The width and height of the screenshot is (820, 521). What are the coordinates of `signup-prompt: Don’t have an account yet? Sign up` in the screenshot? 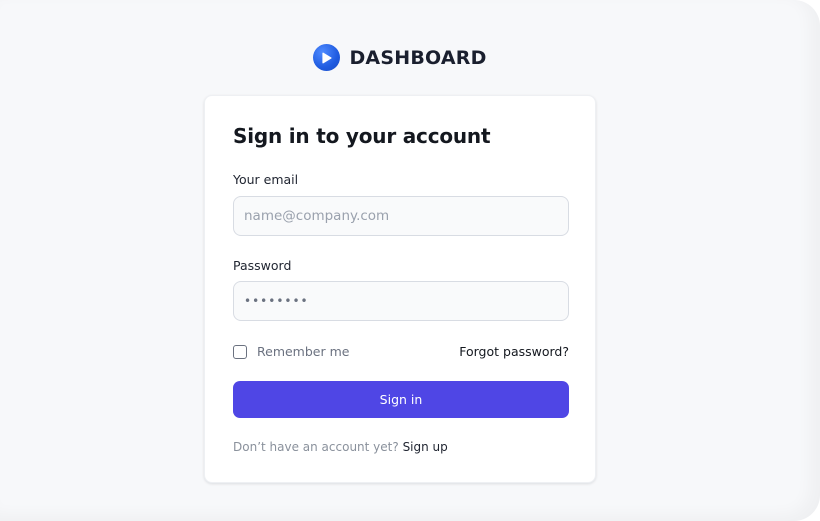 It's located at (340, 447).